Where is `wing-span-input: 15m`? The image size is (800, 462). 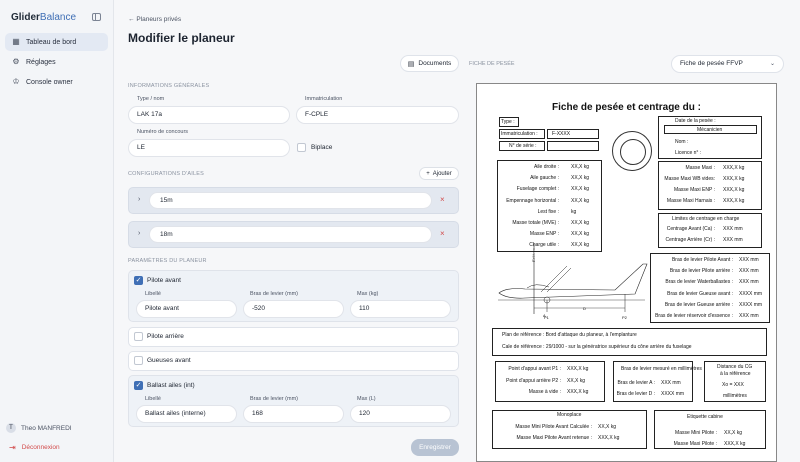
wing-span-input: 15m is located at coordinates (290, 200).